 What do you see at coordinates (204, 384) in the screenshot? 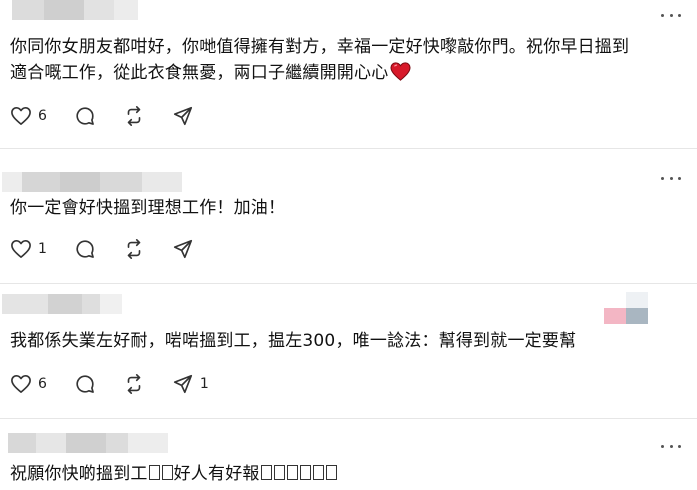
I see `share-count: 1` at bounding box center [204, 384].